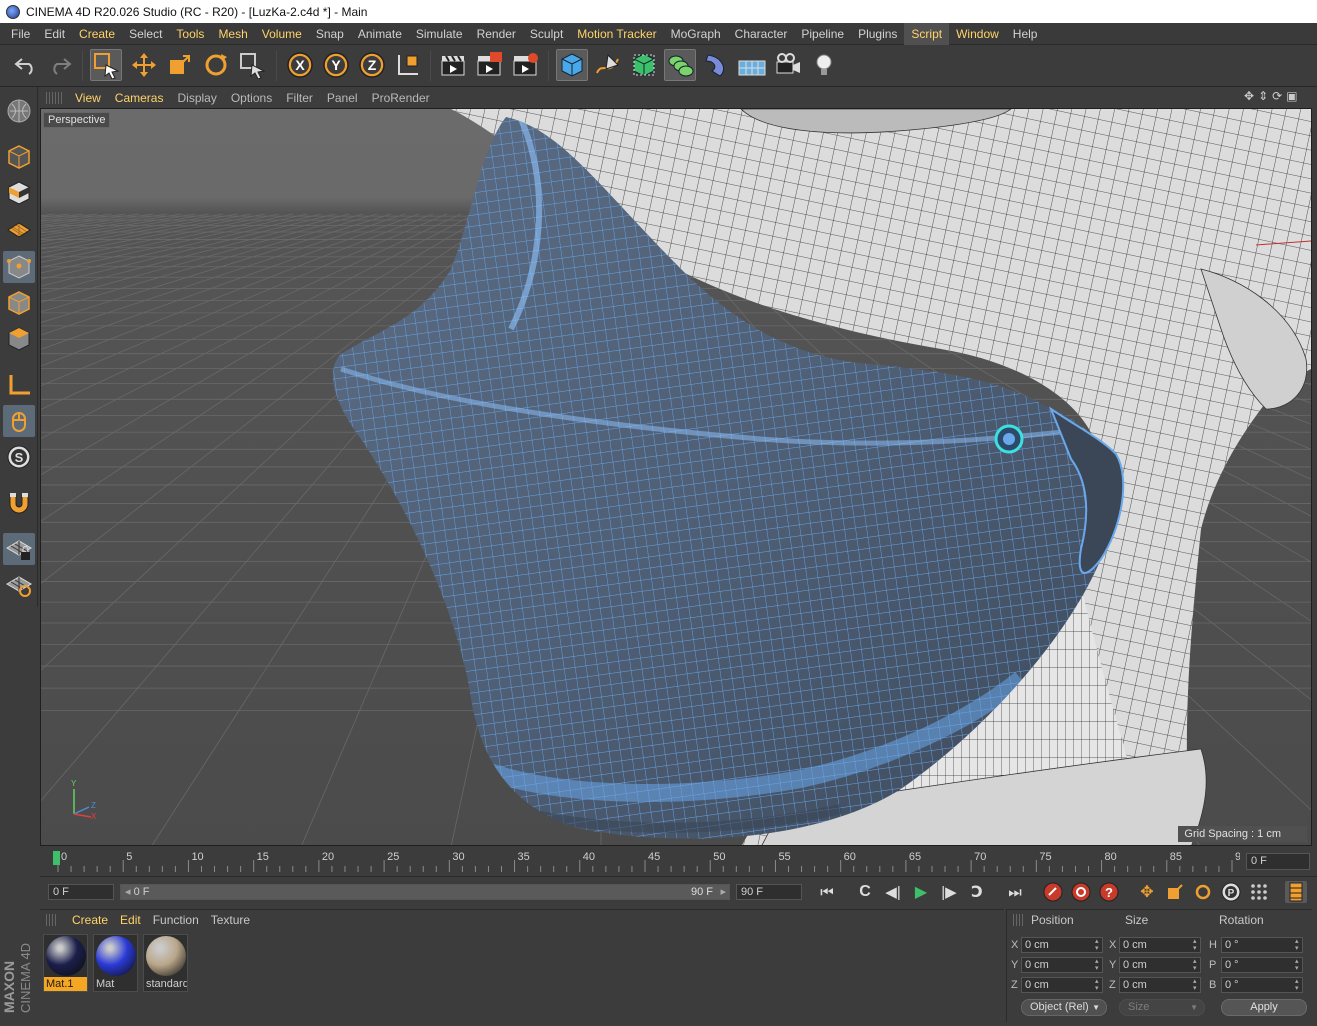 This screenshot has height=1026, width=1317. I want to click on menu-snap: Snap, so click(330, 34).